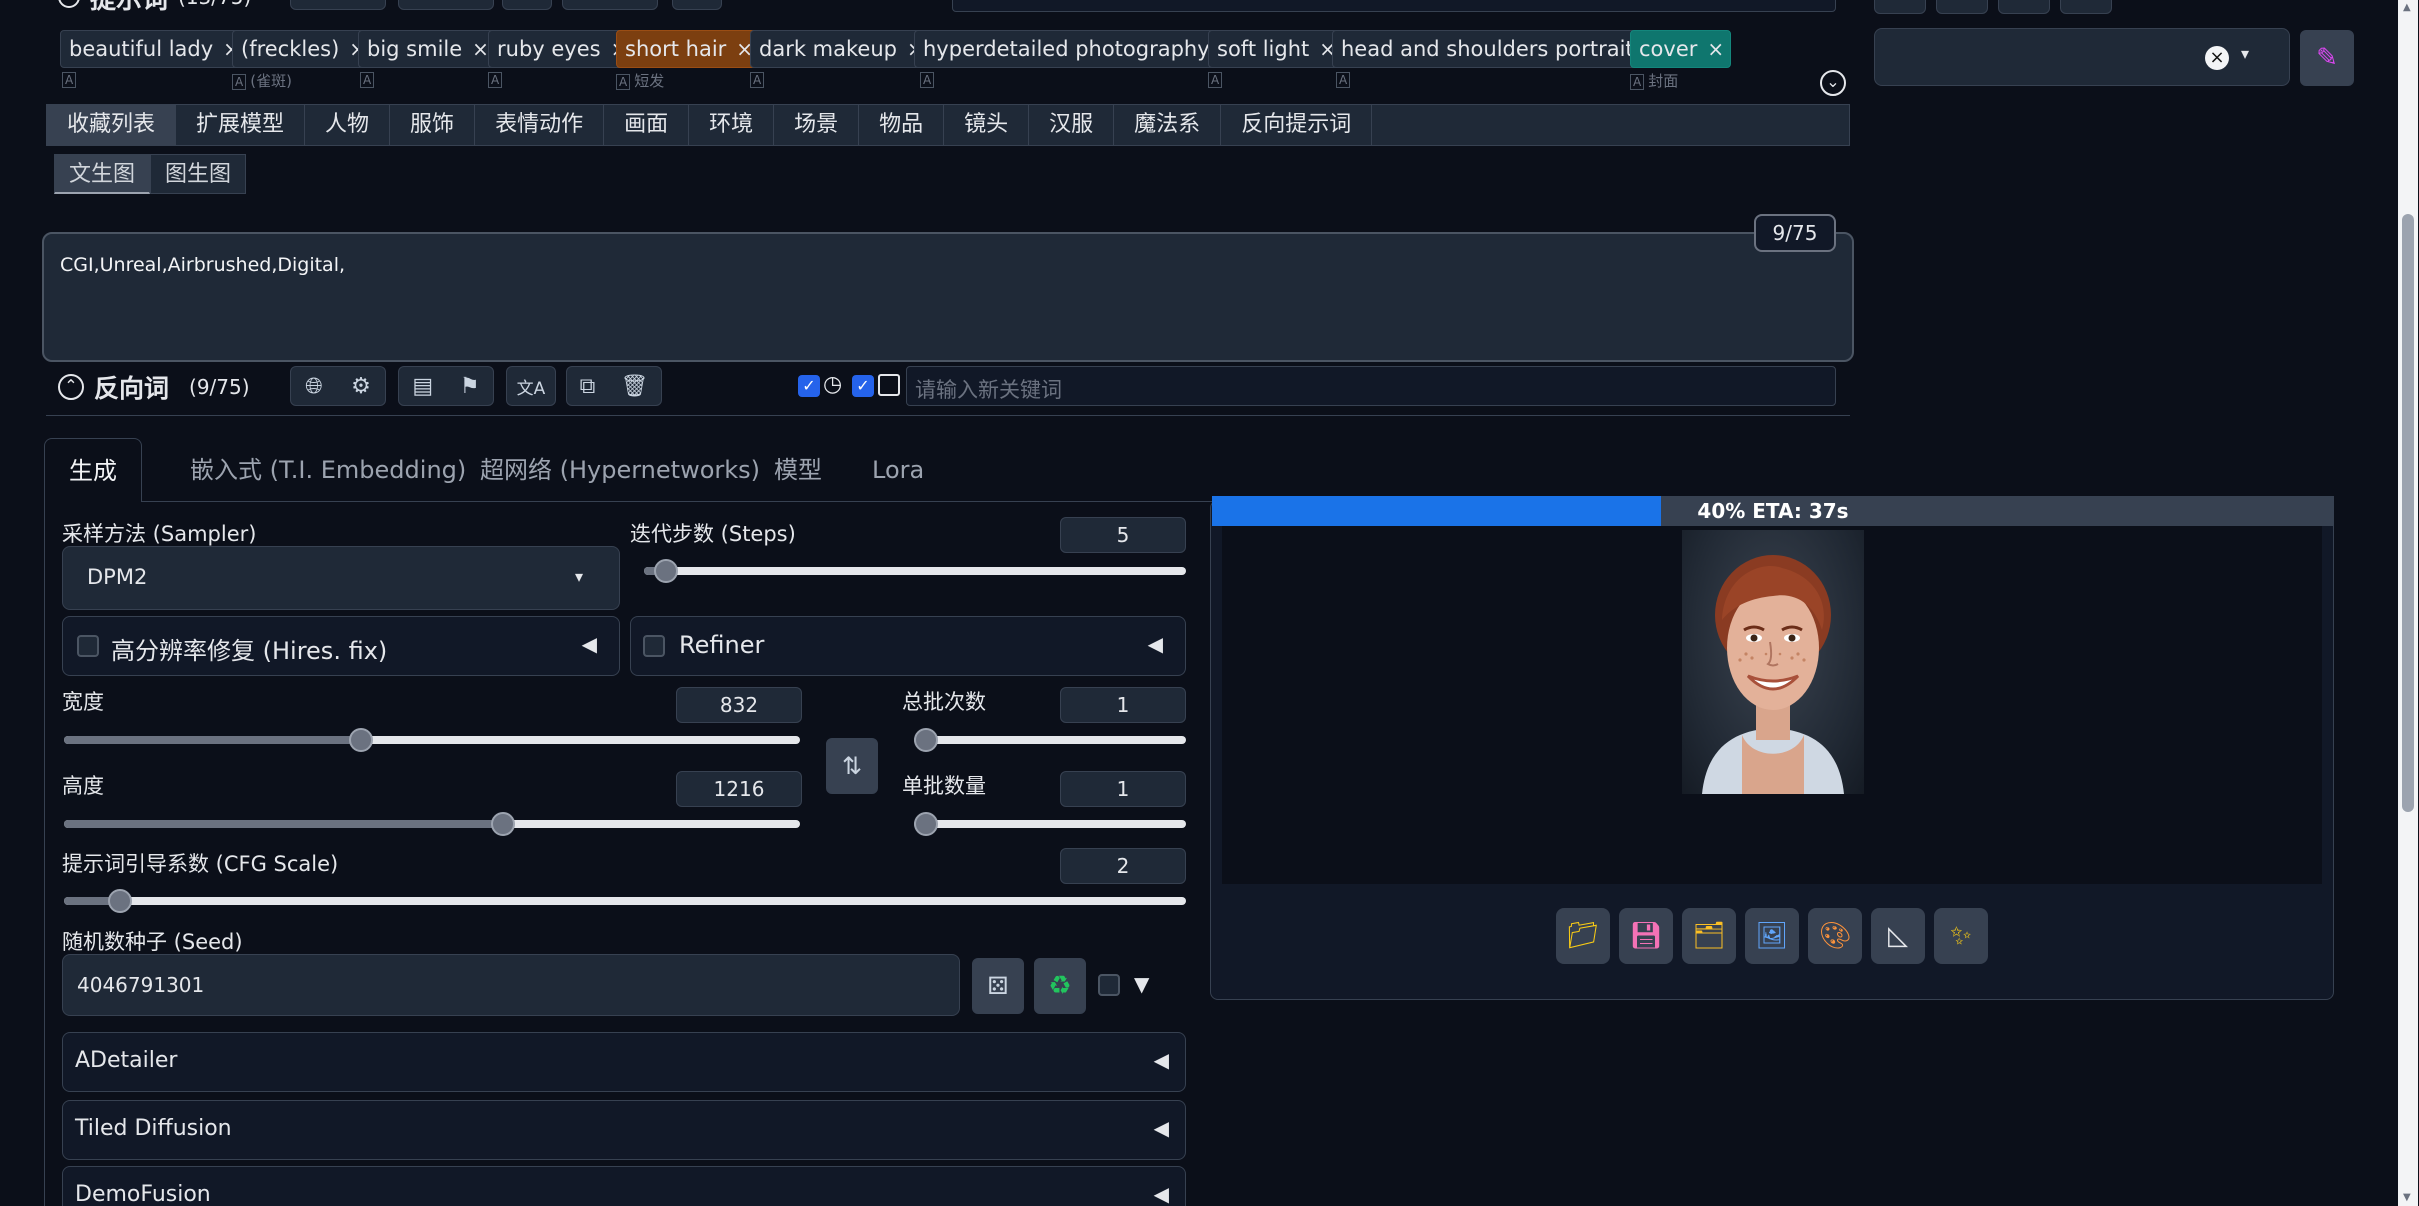 This screenshot has height=1206, width=2419. What do you see at coordinates (2407, 1197) in the screenshot?
I see `scroll-down-icon: ▼` at bounding box center [2407, 1197].